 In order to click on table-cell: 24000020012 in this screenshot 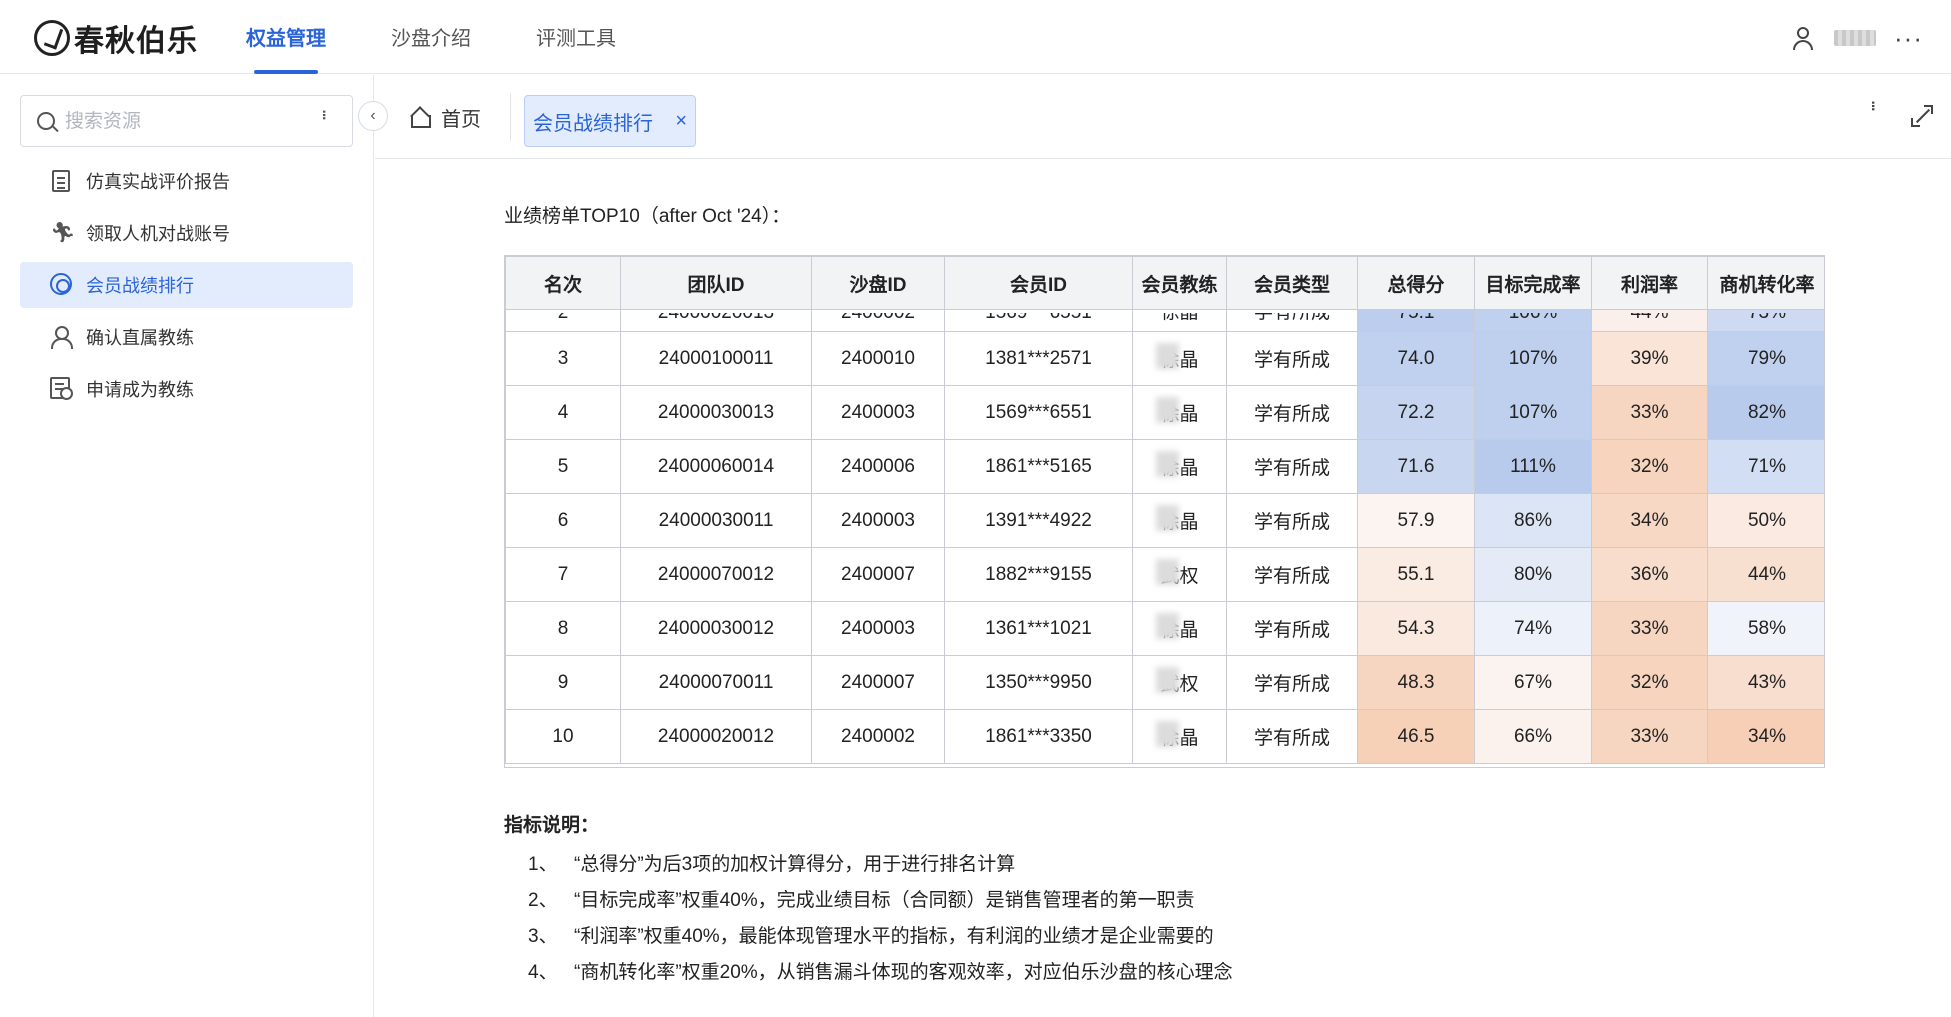, I will do `click(716, 736)`.